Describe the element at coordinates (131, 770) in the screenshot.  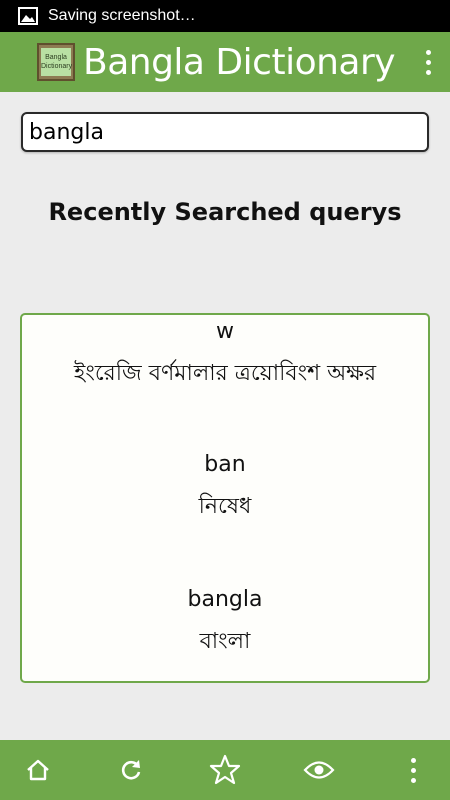
I see `refresh-icon` at that location.